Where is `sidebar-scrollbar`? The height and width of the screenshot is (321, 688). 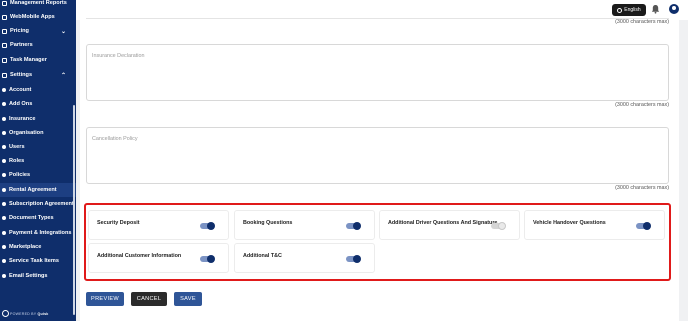
sidebar-scrollbar is located at coordinates (74, 210).